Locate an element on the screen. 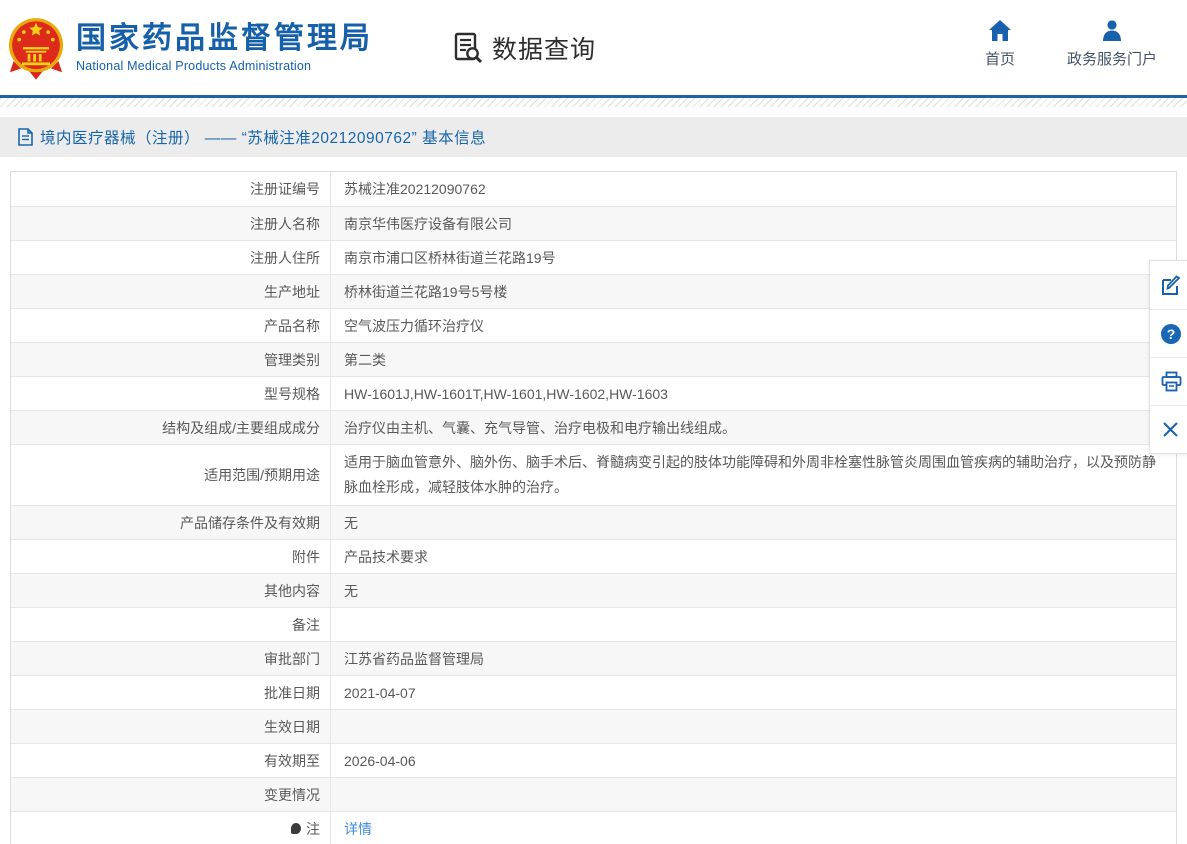 The width and height of the screenshot is (1187, 844). header-nav: 首页 政务服务门户 is located at coordinates (1071, 44).